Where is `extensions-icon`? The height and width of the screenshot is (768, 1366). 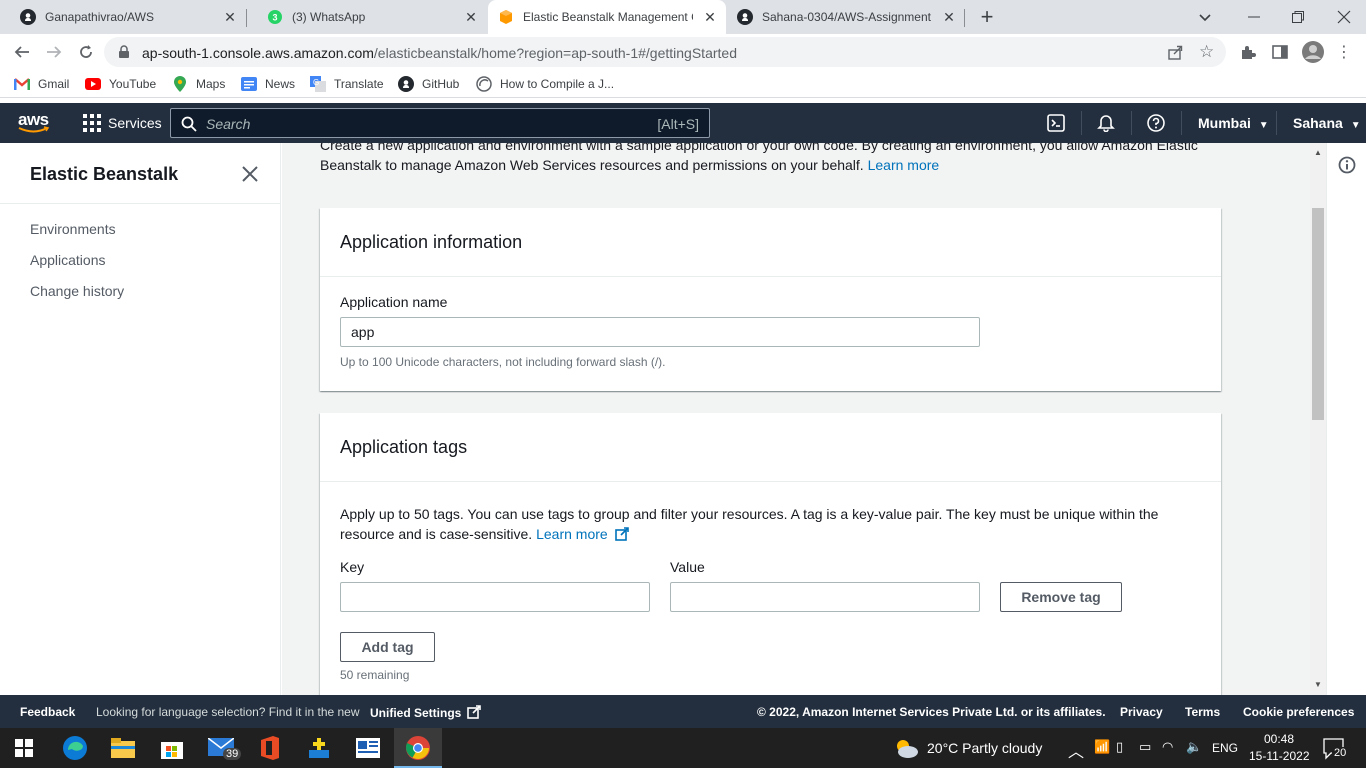 extensions-icon is located at coordinates (1248, 52).